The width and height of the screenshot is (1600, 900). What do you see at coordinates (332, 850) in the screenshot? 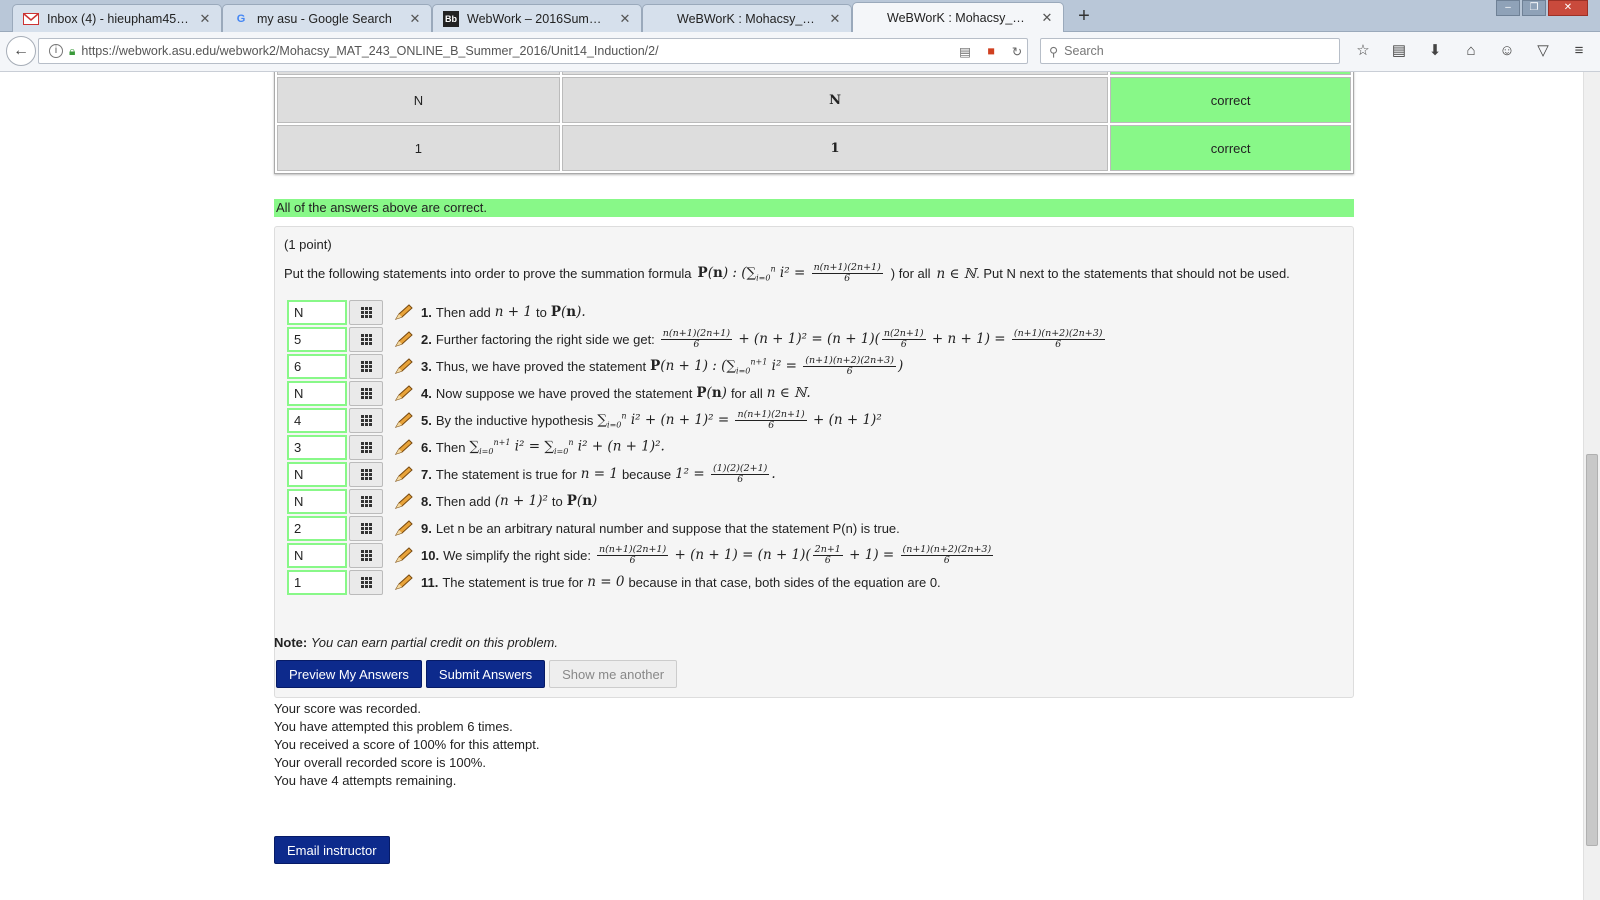
I see `email-instructor-button: Email instructor` at bounding box center [332, 850].